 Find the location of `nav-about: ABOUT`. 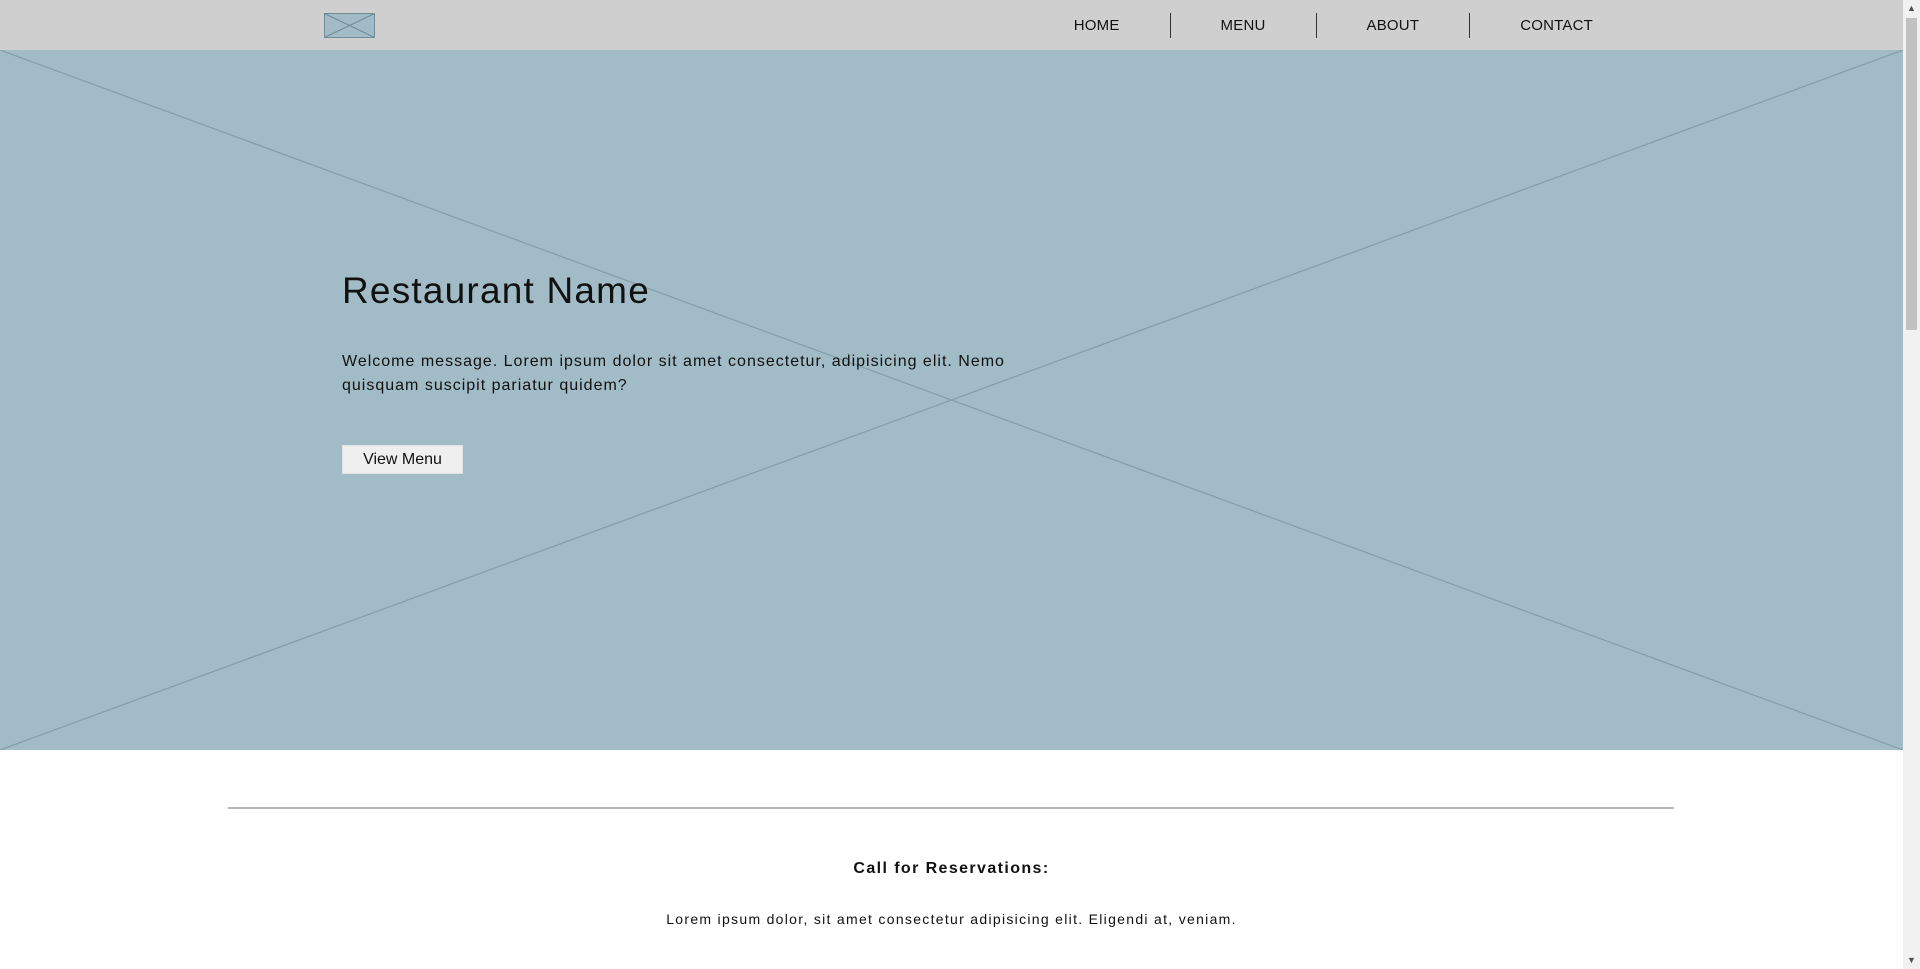

nav-about: ABOUT is located at coordinates (1393, 25).